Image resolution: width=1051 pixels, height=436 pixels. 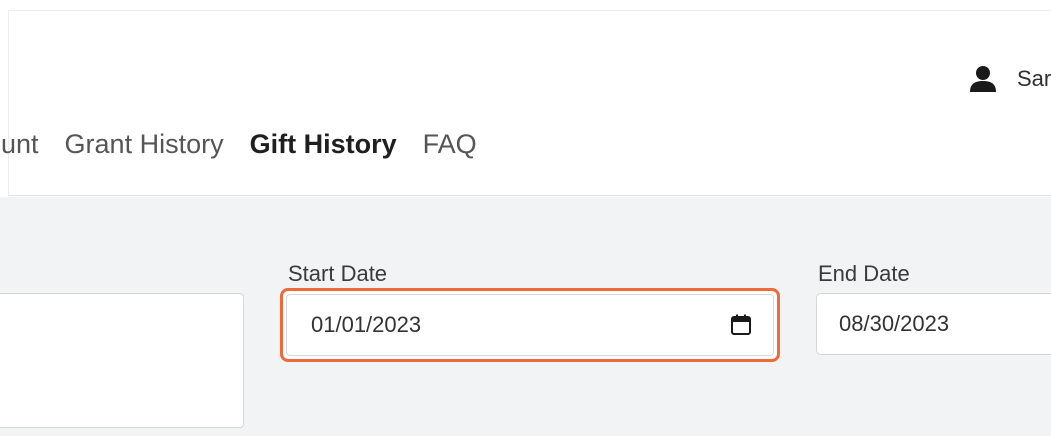 I want to click on user-menu: Sara, so click(x=1009, y=79).